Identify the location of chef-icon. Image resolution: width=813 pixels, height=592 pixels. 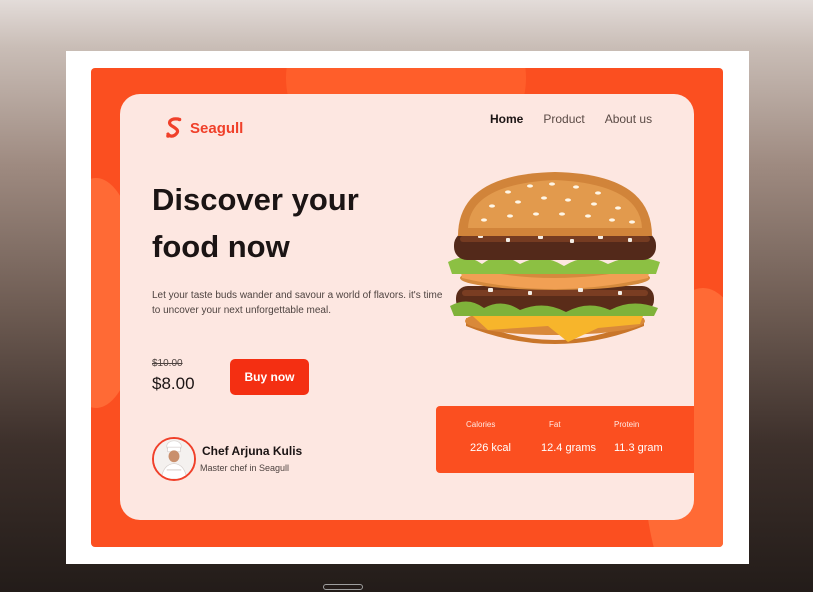
(174, 459).